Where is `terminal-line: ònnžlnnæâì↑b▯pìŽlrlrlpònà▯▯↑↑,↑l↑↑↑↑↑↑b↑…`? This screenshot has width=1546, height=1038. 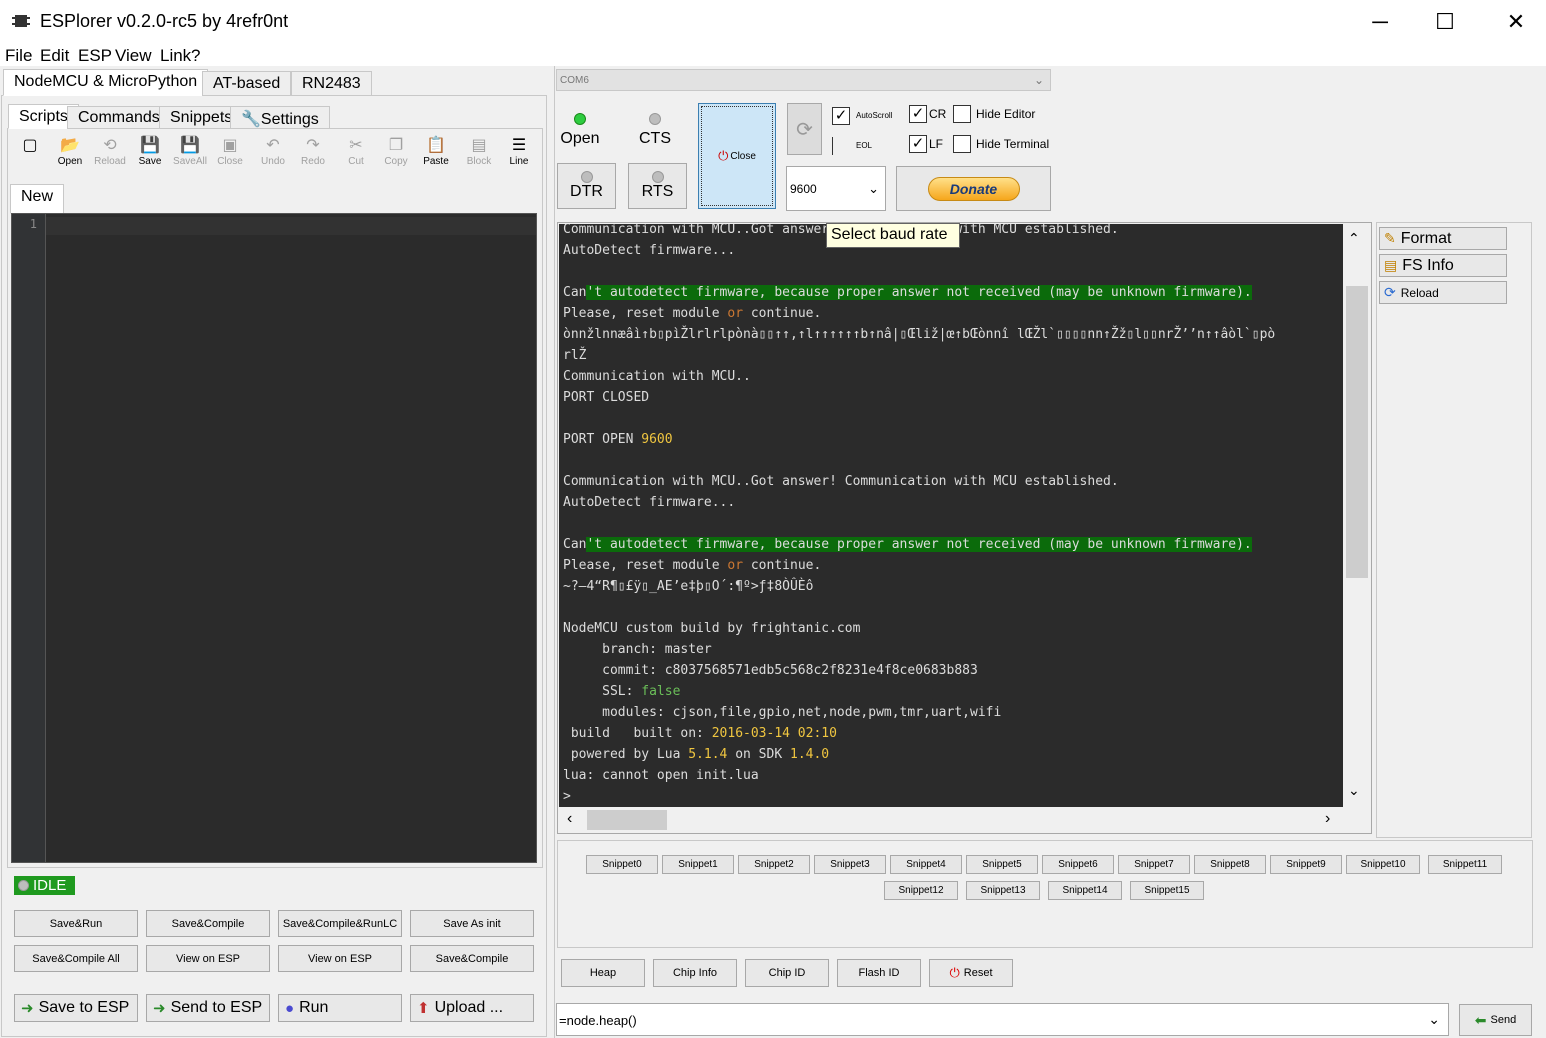 terminal-line: ònnžlnnæâì↑b▯pìŽlrlrlpònà▯▯↑↑,↑l↑↑↑↑↑↑b↑… is located at coordinates (919, 334).